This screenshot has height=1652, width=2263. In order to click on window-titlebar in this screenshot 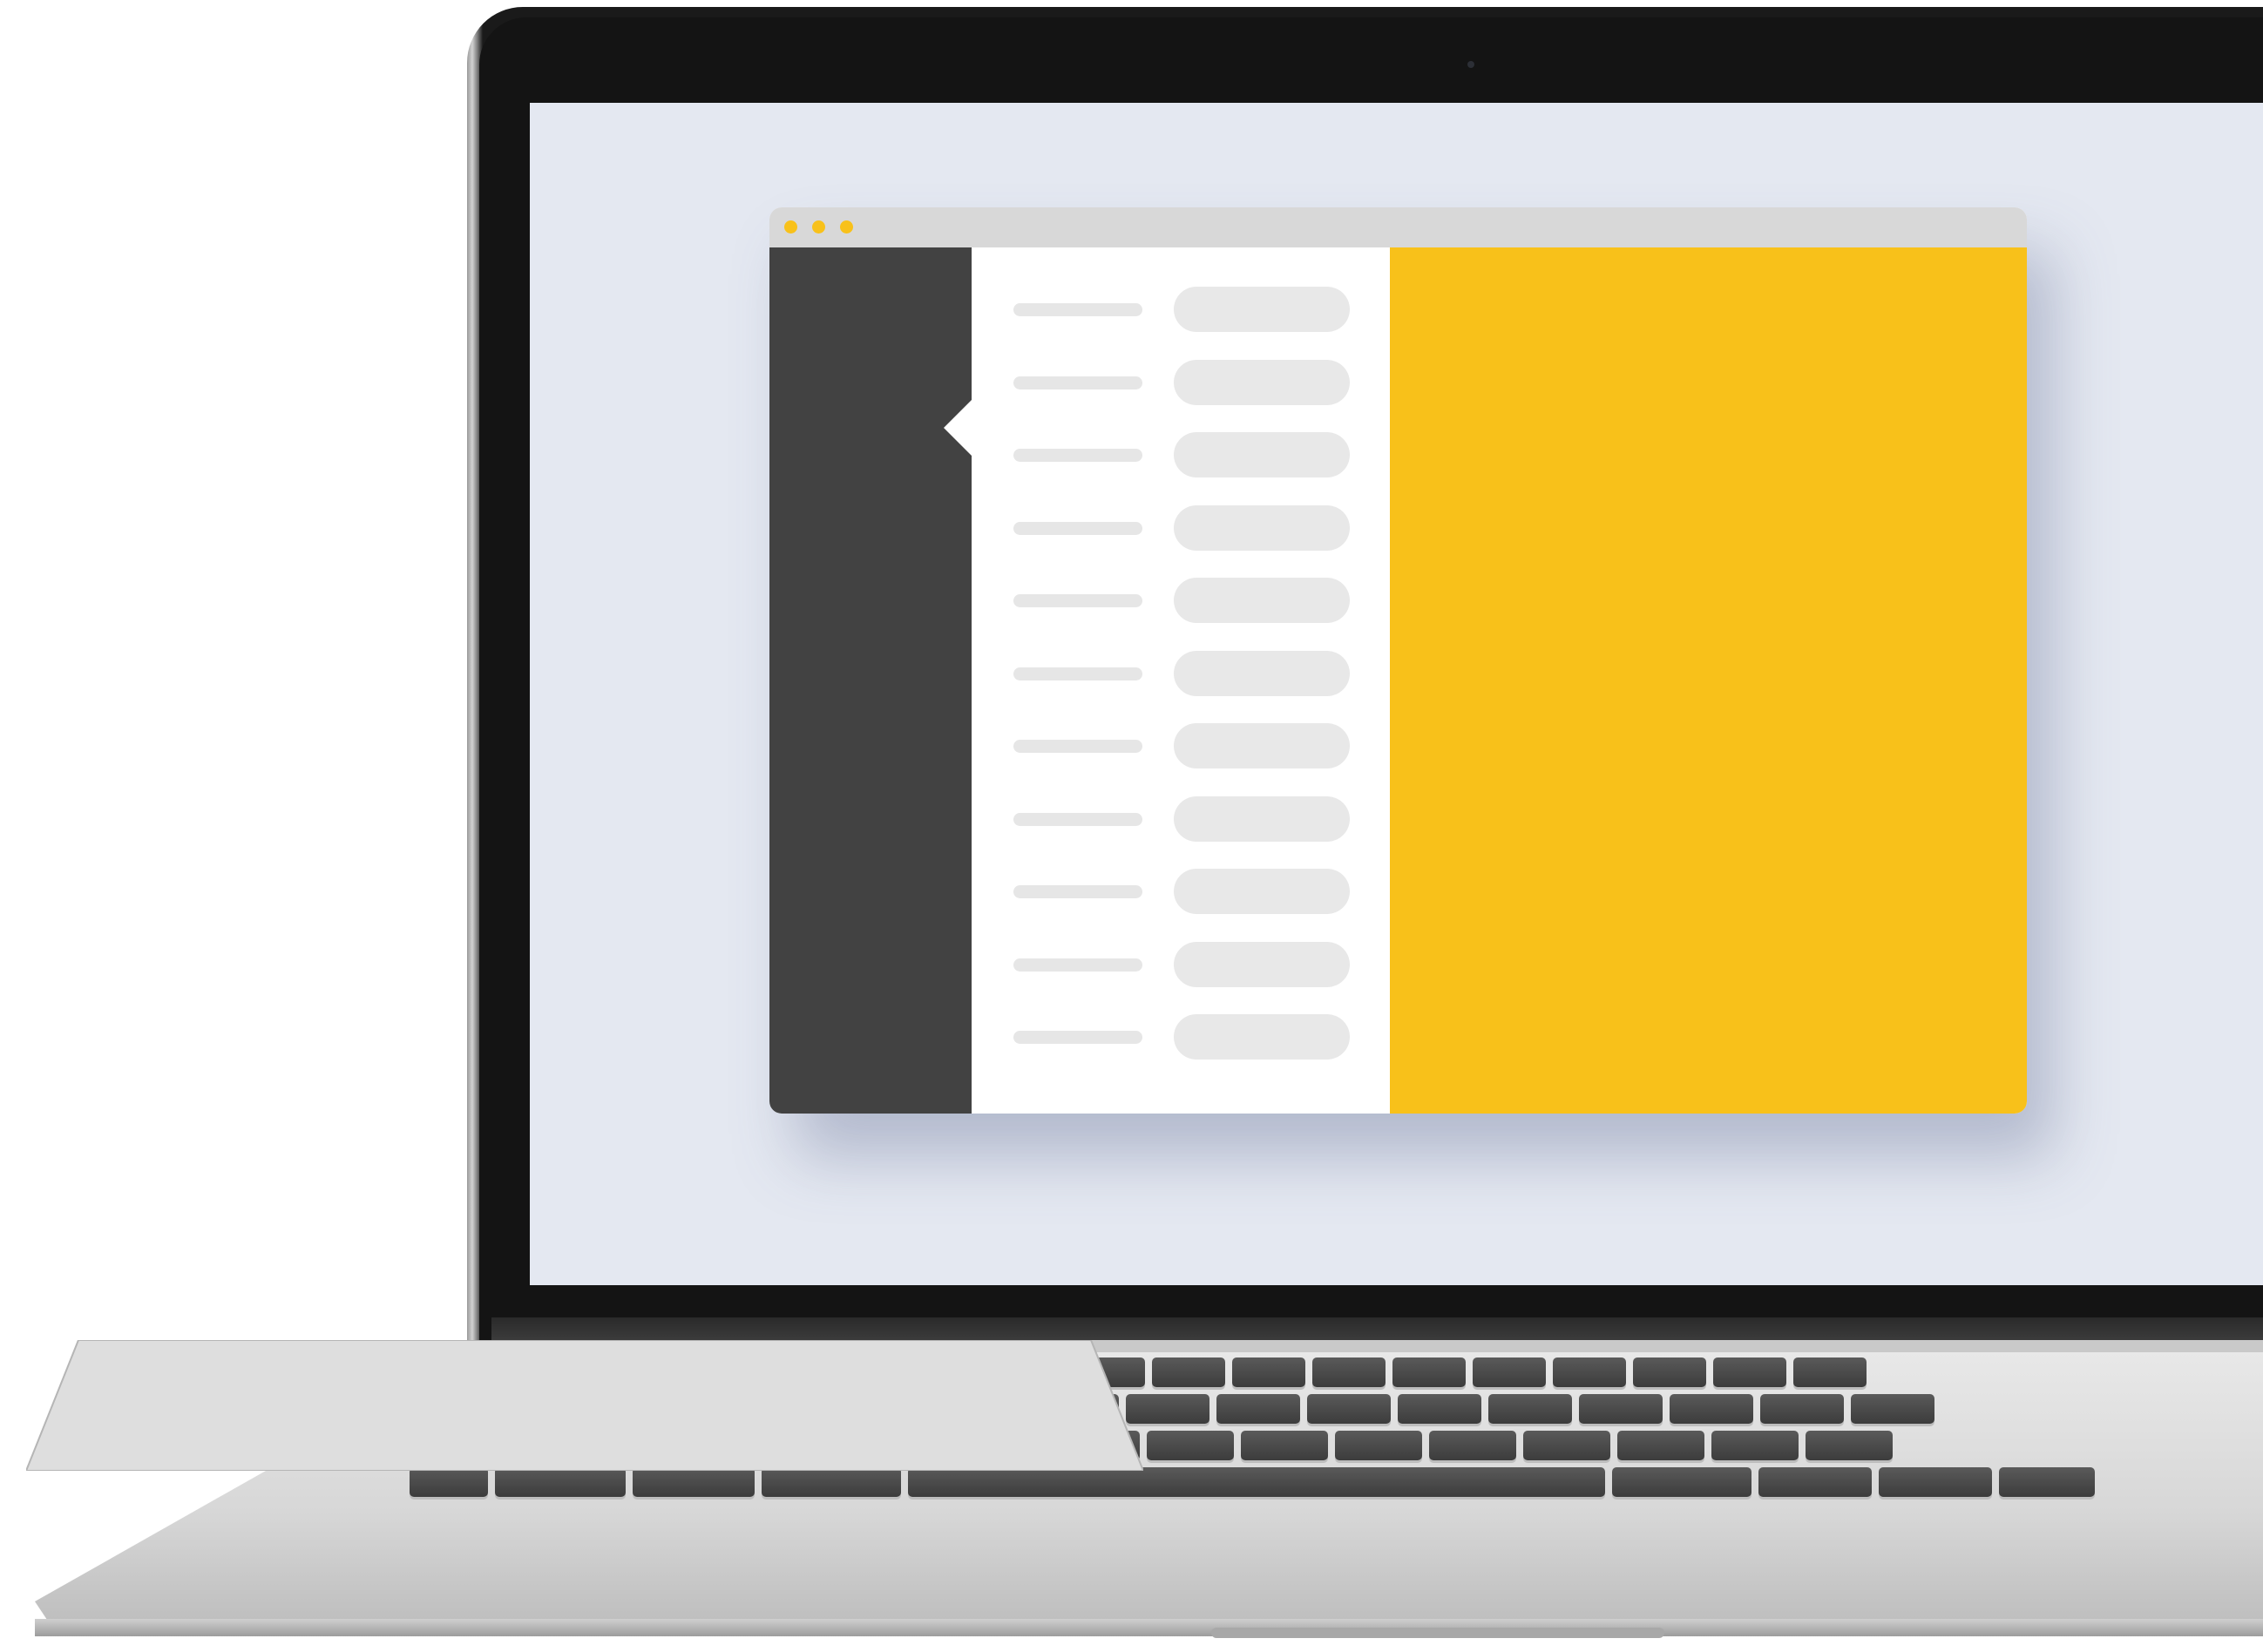, I will do `click(1398, 227)`.